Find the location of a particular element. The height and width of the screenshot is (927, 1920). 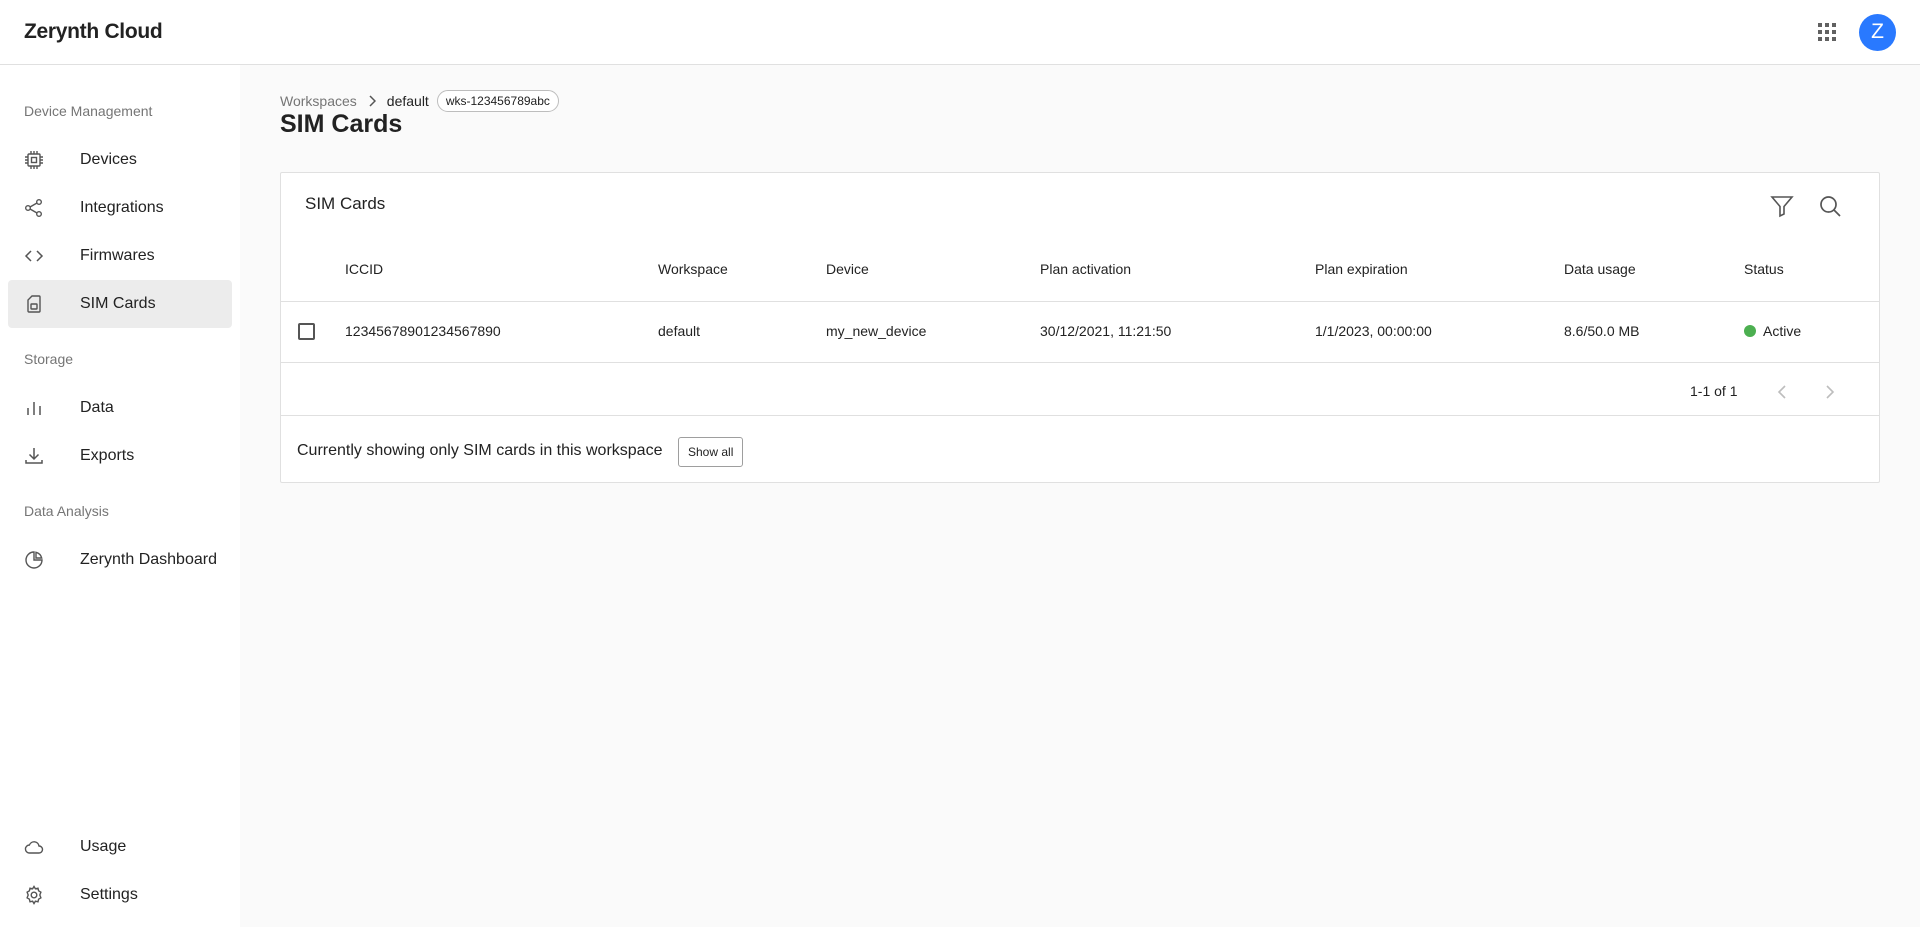

column-header-device: Device is located at coordinates (847, 269).